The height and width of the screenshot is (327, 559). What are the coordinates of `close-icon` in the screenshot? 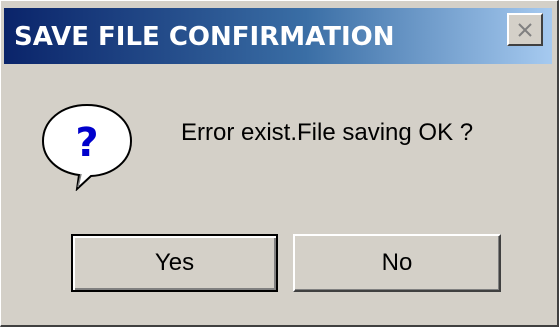 It's located at (525, 30).